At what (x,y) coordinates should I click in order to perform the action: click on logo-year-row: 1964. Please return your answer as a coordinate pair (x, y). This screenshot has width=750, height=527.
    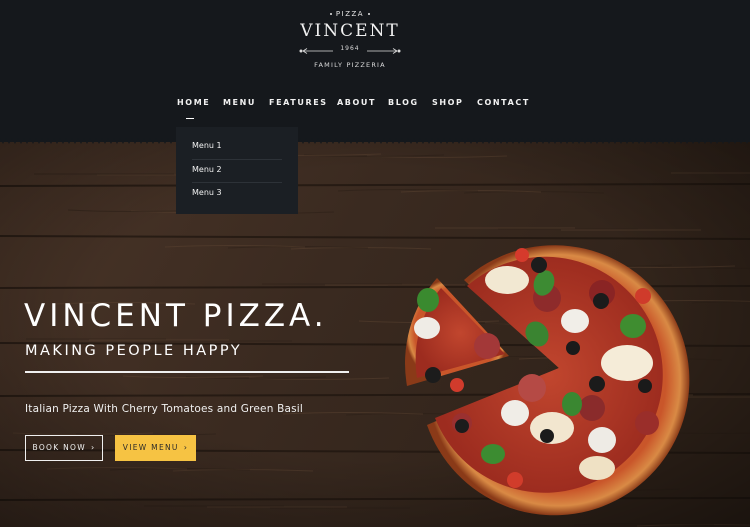
    Looking at the image, I should click on (350, 50).